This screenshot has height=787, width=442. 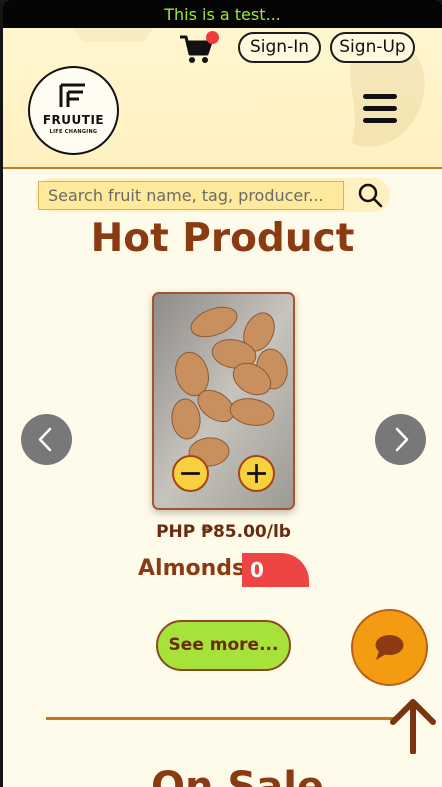 I want to click on decrease-quantity-button, so click(x=190, y=473).